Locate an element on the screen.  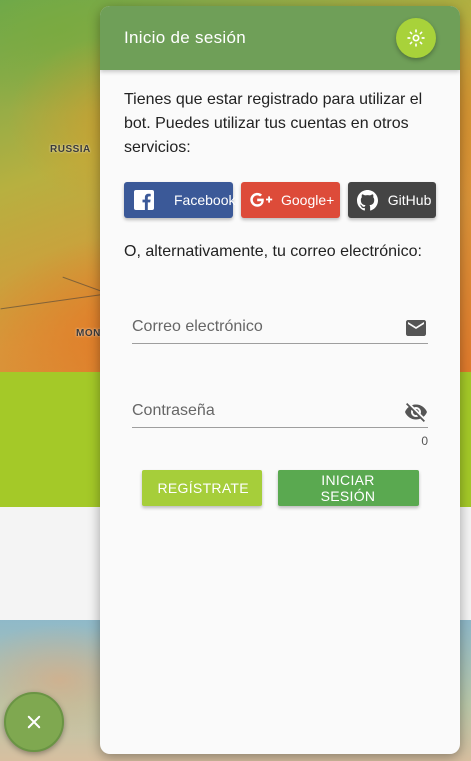
email-field-container is located at coordinates (280, 327).